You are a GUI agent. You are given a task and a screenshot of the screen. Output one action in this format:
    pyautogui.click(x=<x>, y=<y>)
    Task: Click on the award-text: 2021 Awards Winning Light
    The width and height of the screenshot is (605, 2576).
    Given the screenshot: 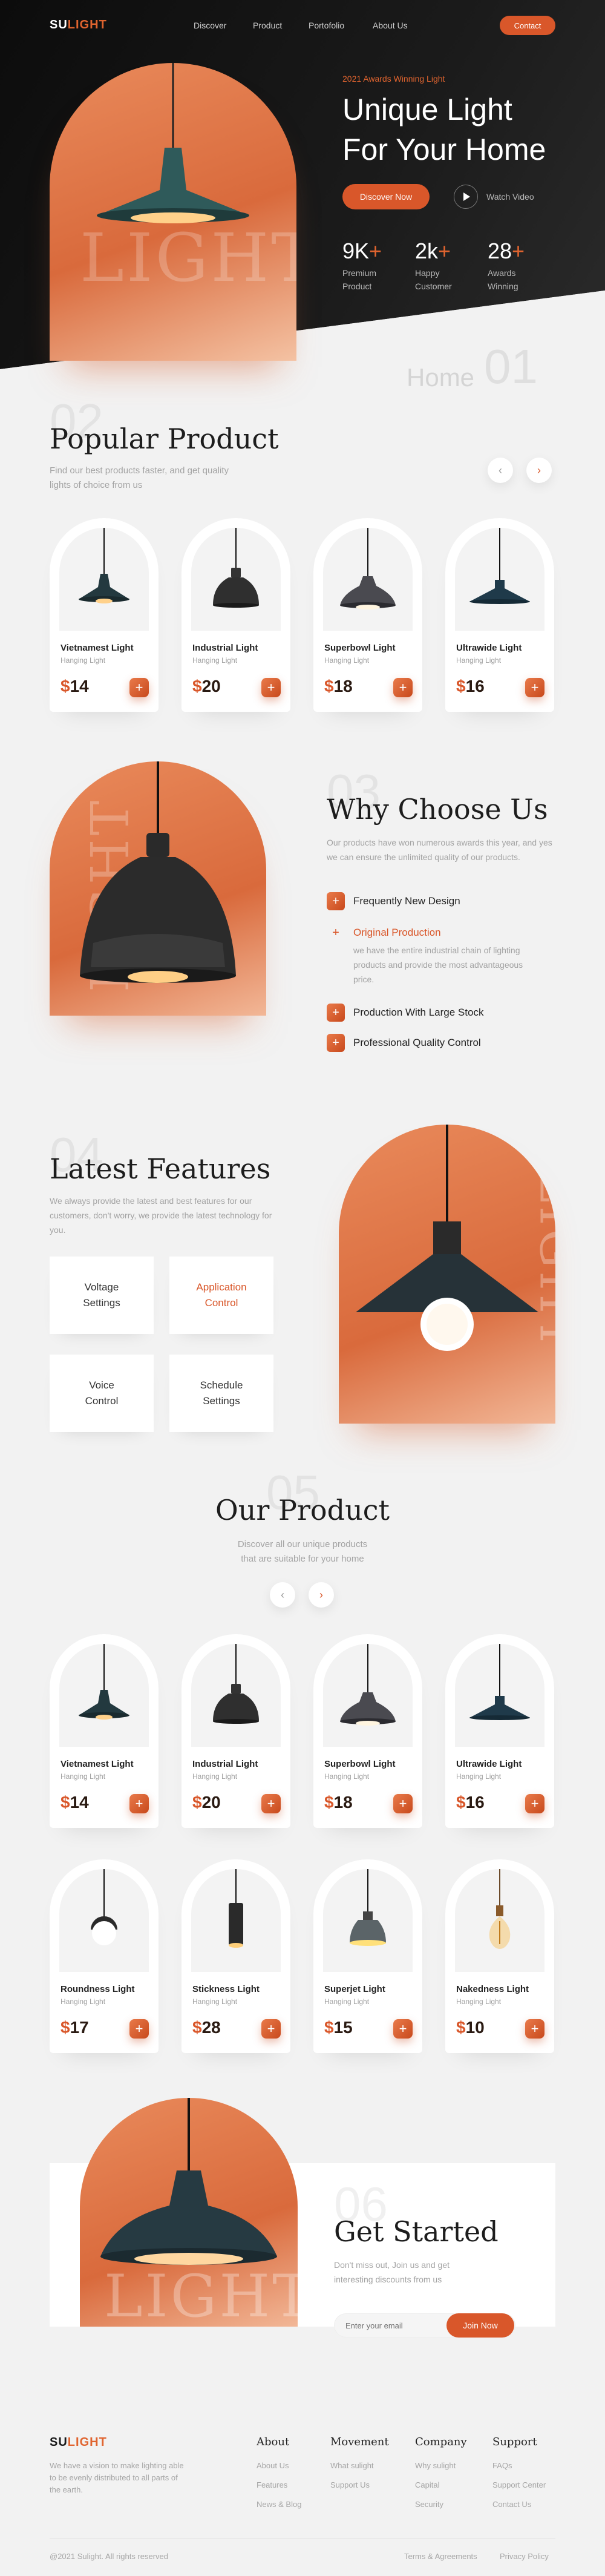 What is the action you would take?
    pyautogui.click(x=393, y=79)
    